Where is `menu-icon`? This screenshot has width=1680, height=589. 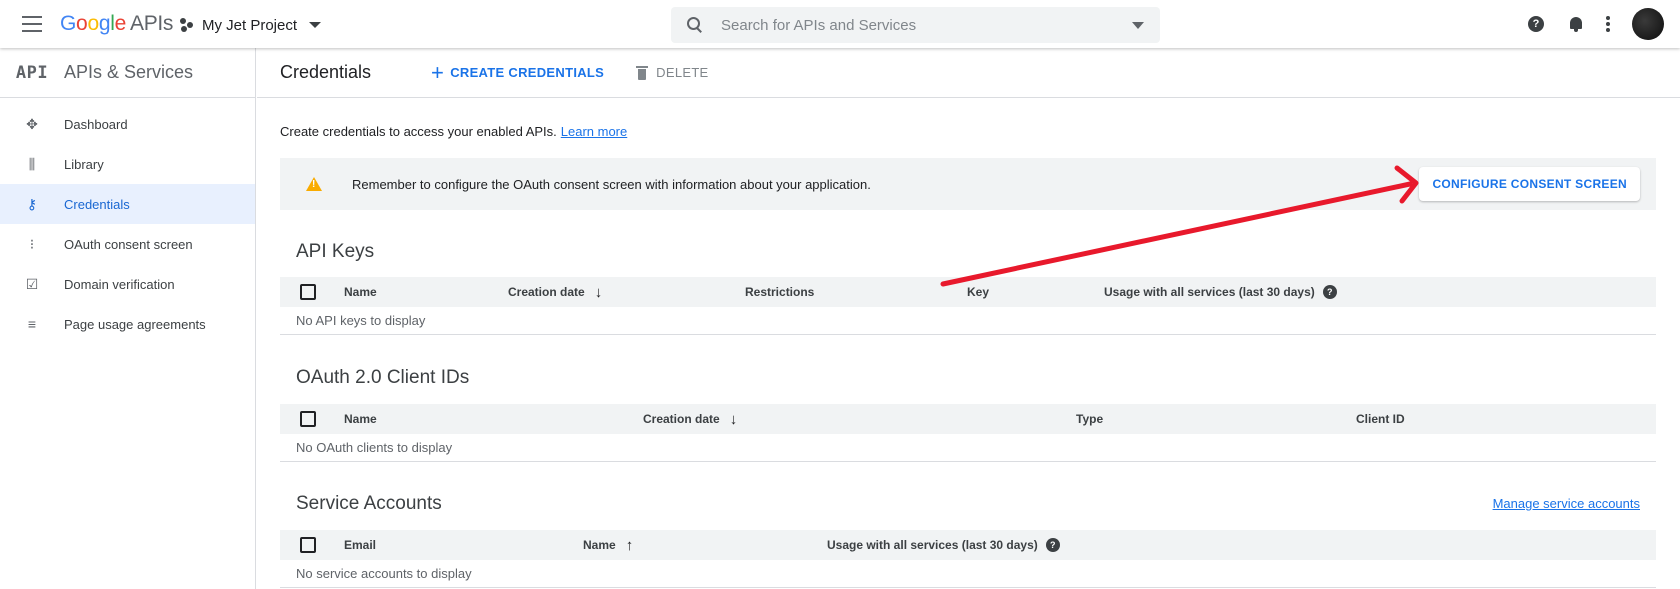
menu-icon is located at coordinates (32, 24).